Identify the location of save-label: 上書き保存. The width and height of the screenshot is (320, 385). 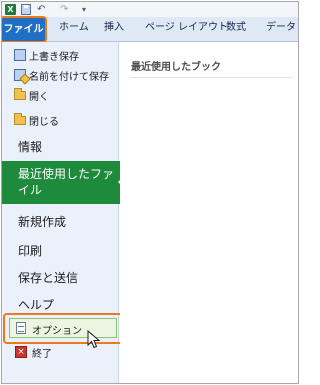
(54, 57).